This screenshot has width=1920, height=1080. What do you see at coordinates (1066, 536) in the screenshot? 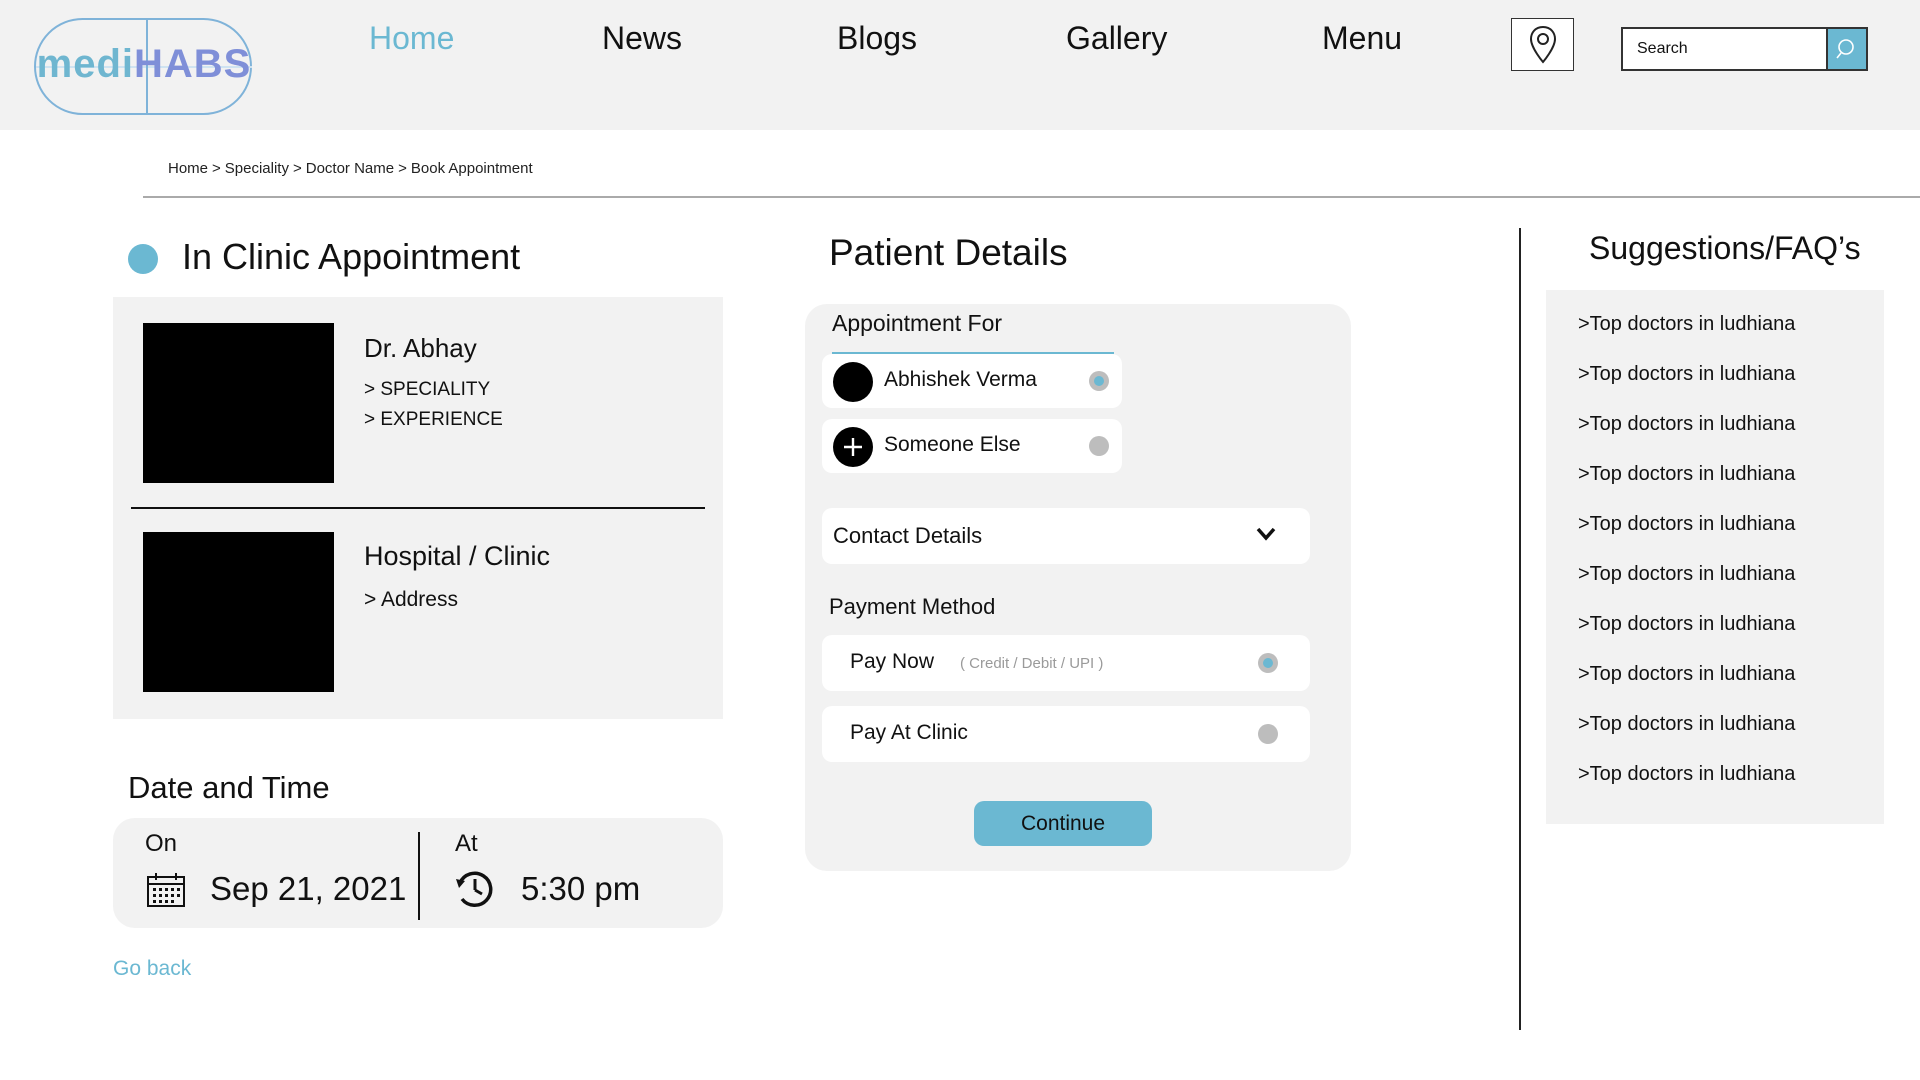
I see `contact-details-dropdown: Contact Details` at bounding box center [1066, 536].